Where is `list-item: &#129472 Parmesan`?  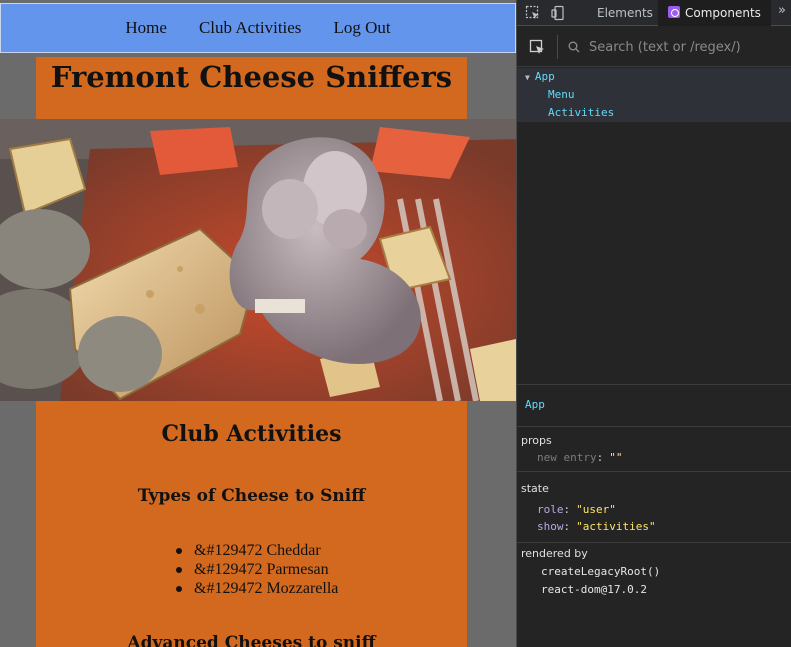 list-item: &#129472 Parmesan is located at coordinates (257, 569).